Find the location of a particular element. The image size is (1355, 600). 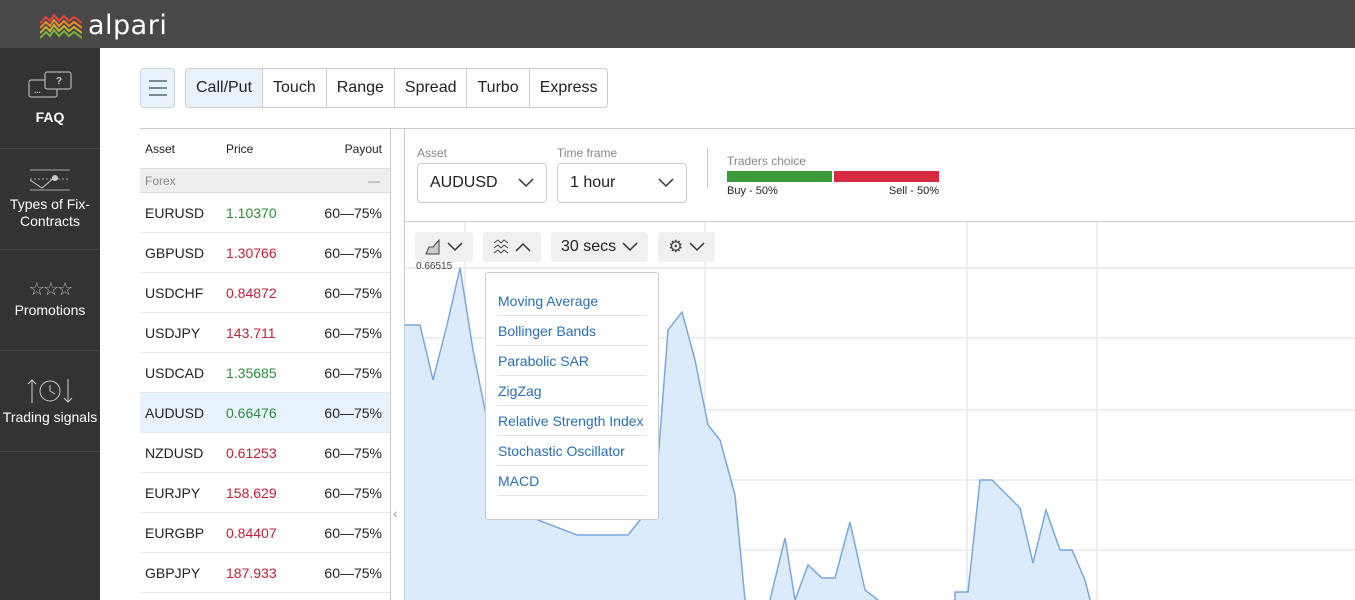

asset-price: 143.711 is located at coordinates (251, 332).